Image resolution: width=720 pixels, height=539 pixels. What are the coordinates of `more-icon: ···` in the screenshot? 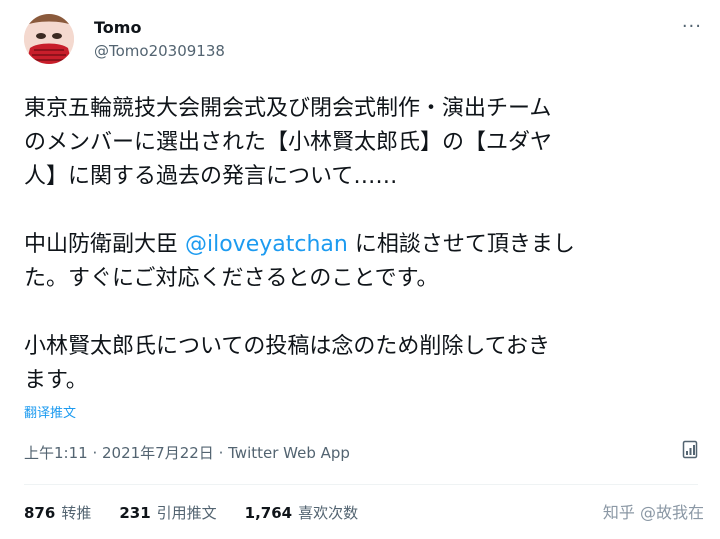 It's located at (692, 26).